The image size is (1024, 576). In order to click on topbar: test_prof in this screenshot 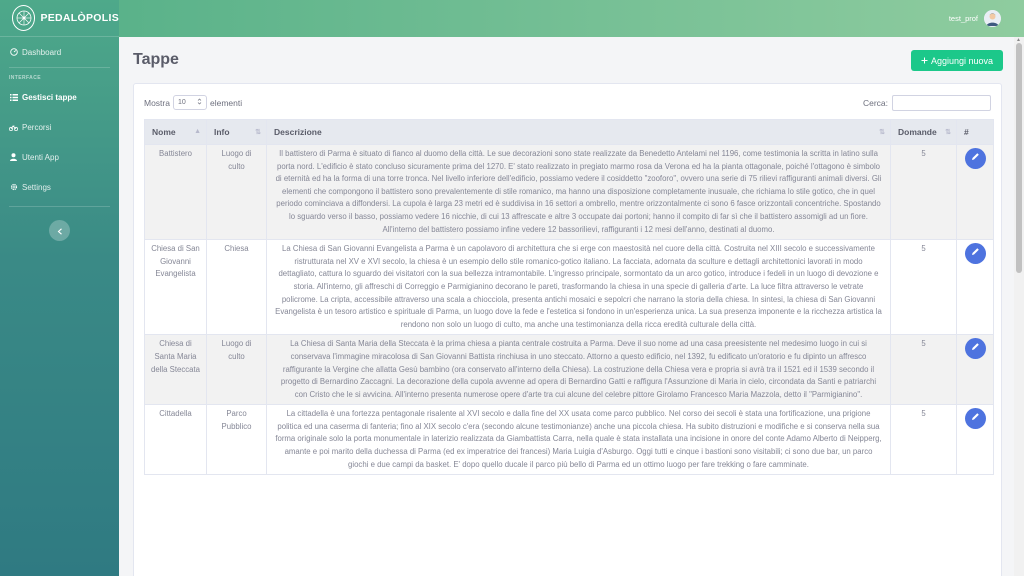, I will do `click(571, 18)`.